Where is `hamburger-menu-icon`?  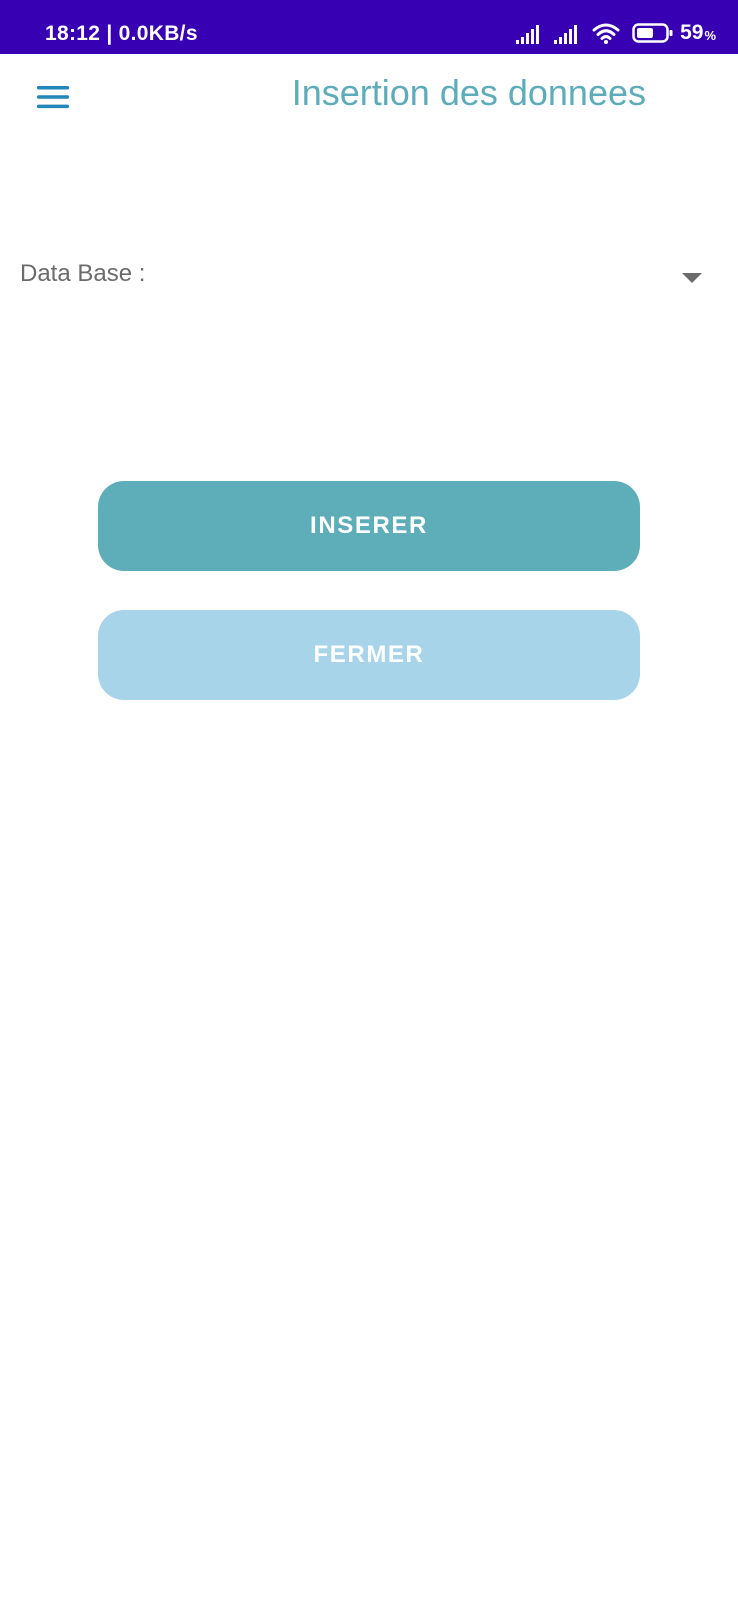
hamburger-menu-icon is located at coordinates (53, 97).